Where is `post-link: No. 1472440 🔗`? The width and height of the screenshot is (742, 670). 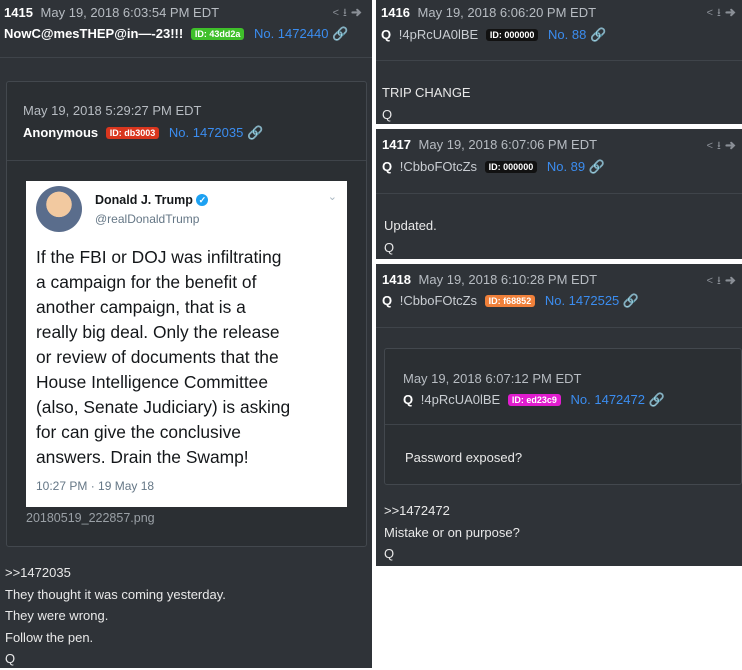
post-link: No. 1472440 🔗 is located at coordinates (301, 33).